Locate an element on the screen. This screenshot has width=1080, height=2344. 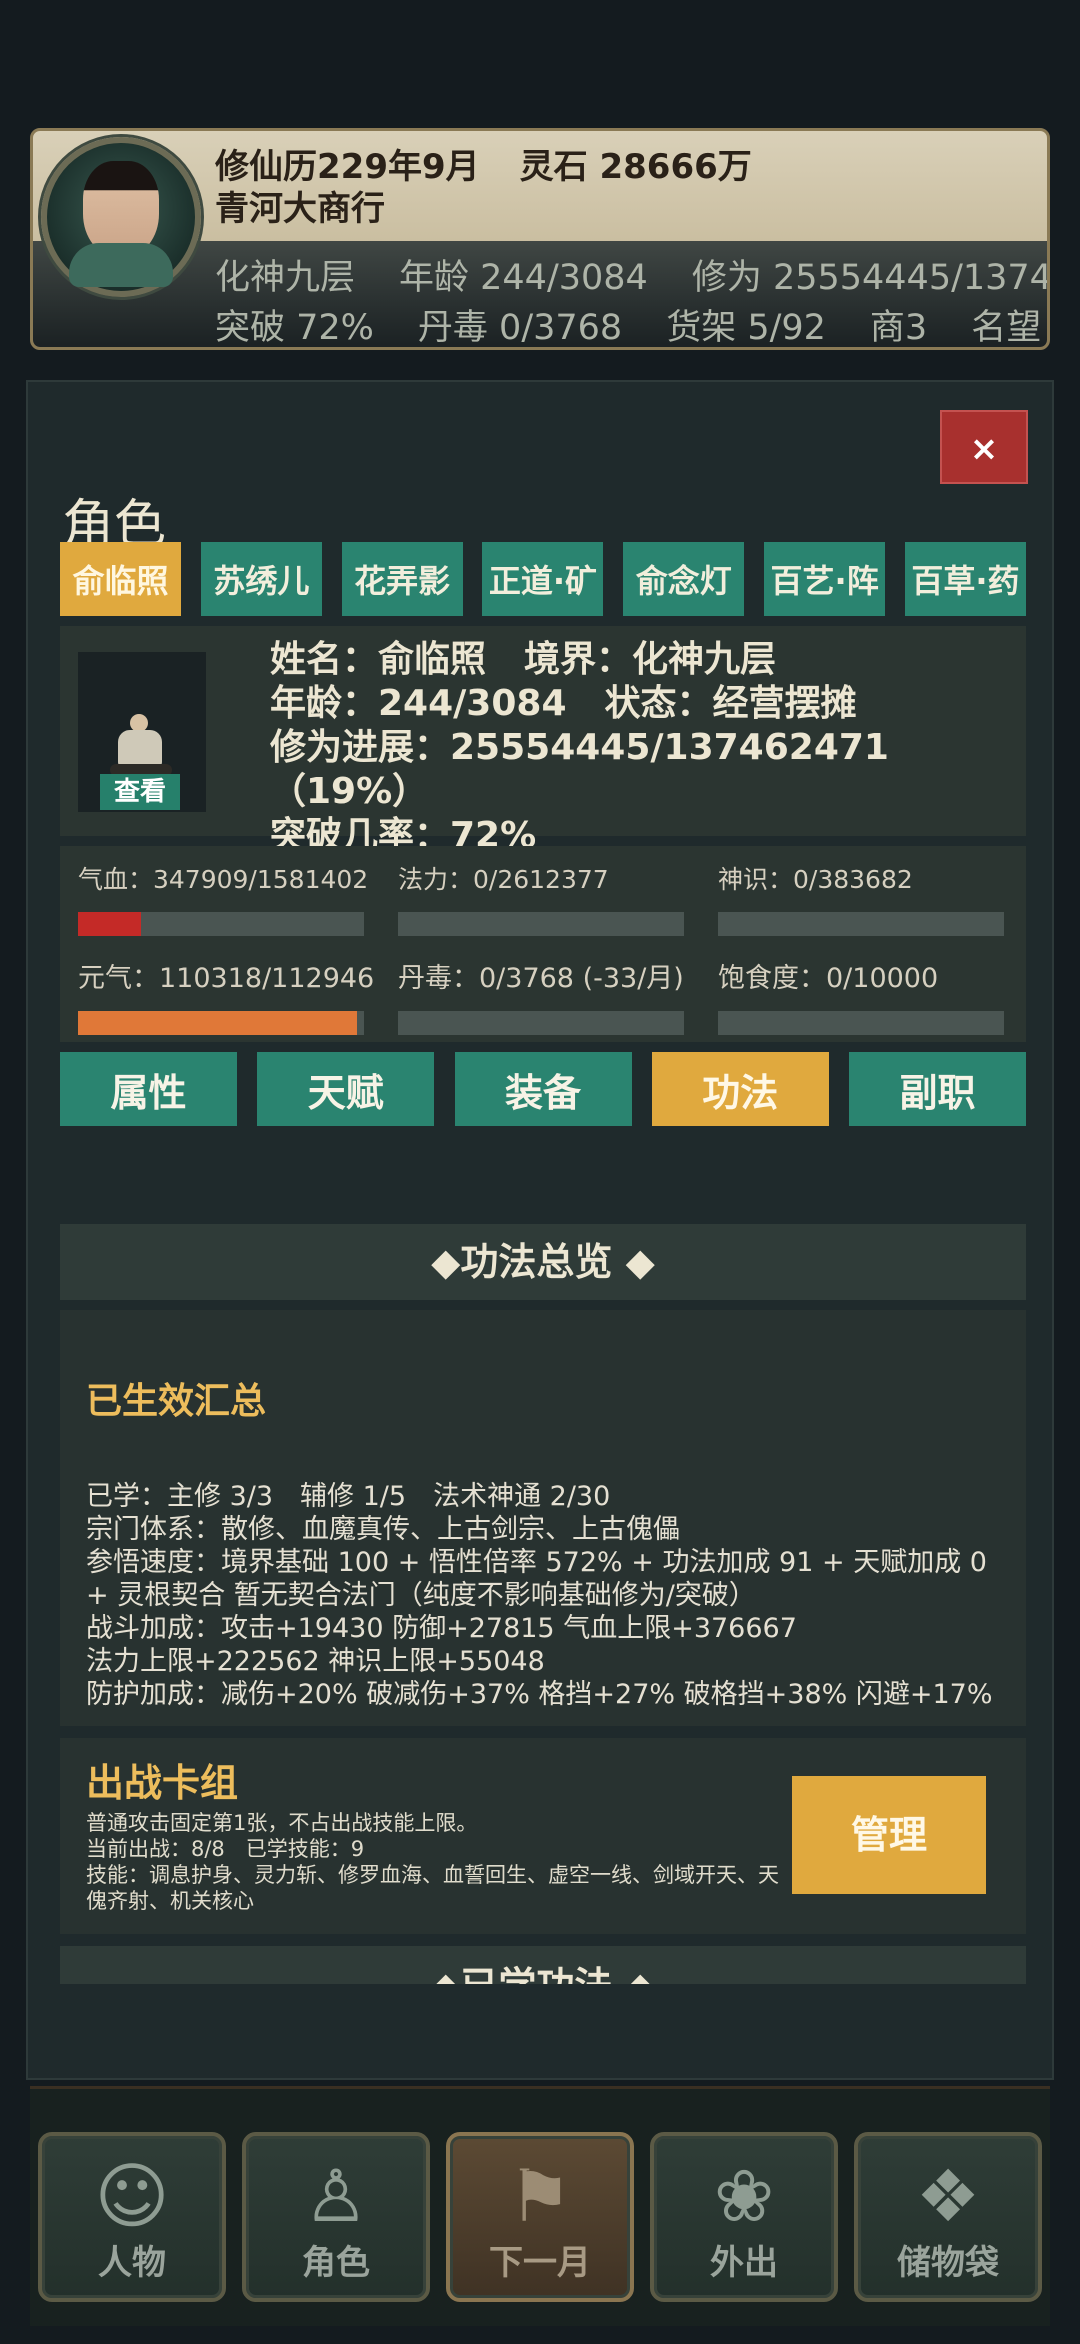
cultivation-stat: 修为 25554445/13746 is located at coordinates (870, 278).